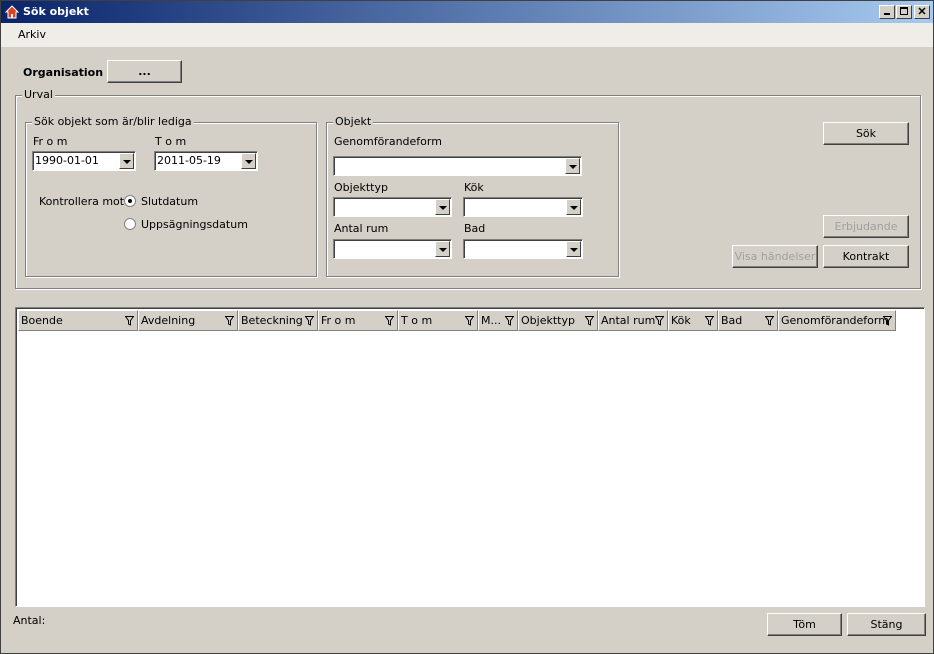 Image resolution: width=934 pixels, height=654 pixels. I want to click on minimize-button, so click(887, 12).